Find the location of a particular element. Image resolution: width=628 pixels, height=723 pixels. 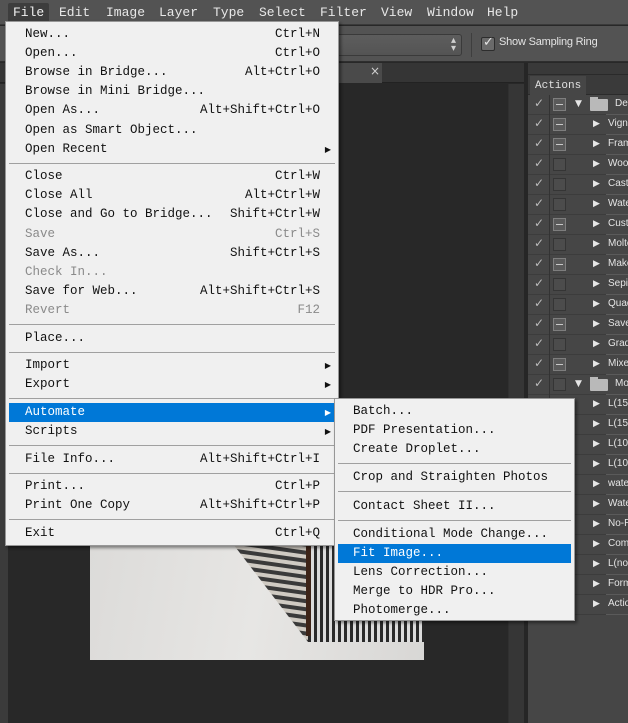

menu-layer: Layer is located at coordinates (178, 13).